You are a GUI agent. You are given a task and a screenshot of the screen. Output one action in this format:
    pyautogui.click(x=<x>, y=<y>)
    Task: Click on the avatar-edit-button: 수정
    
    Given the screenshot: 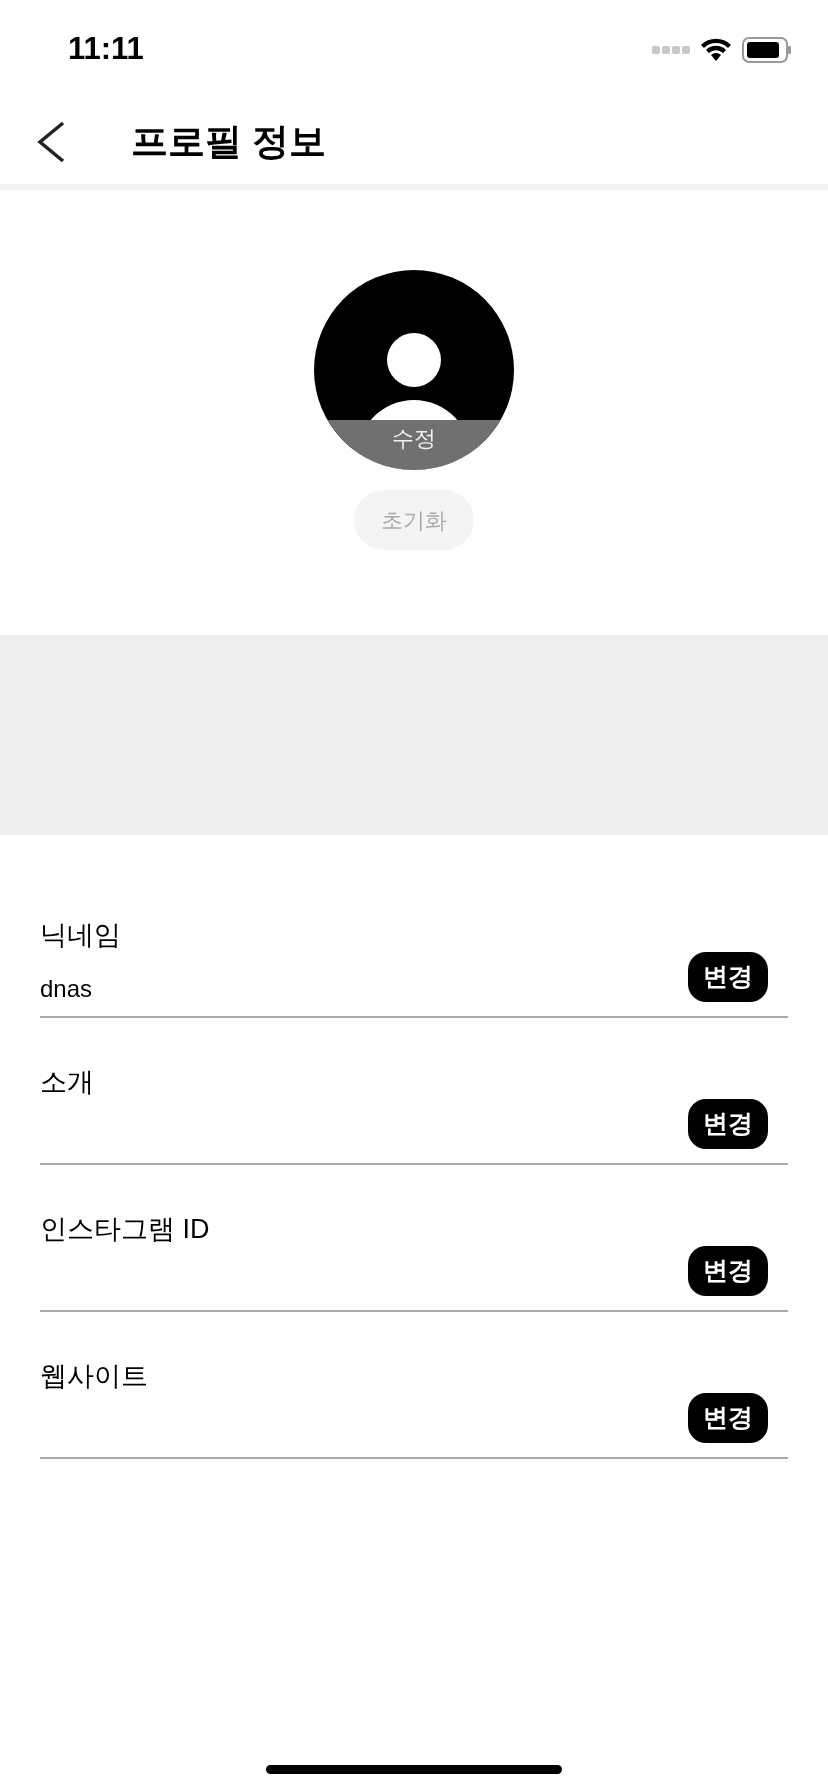 What is the action you would take?
    pyautogui.click(x=414, y=370)
    